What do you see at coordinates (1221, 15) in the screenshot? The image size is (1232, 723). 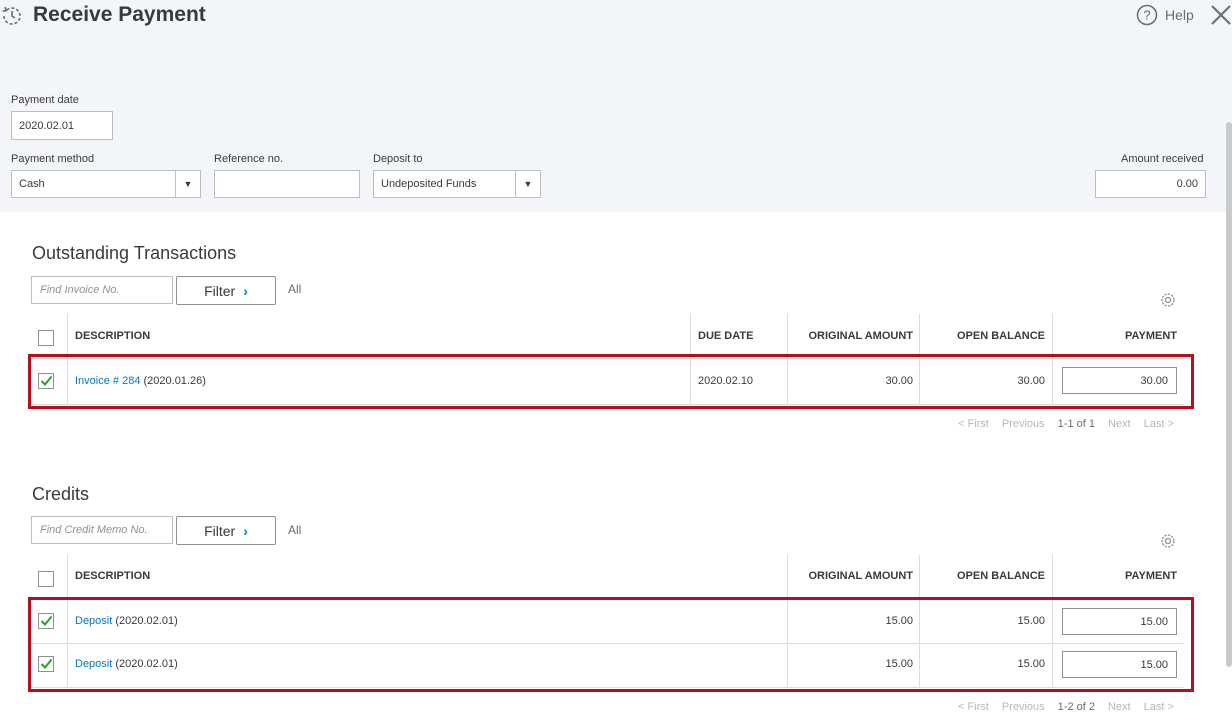 I see `close-icon` at bounding box center [1221, 15].